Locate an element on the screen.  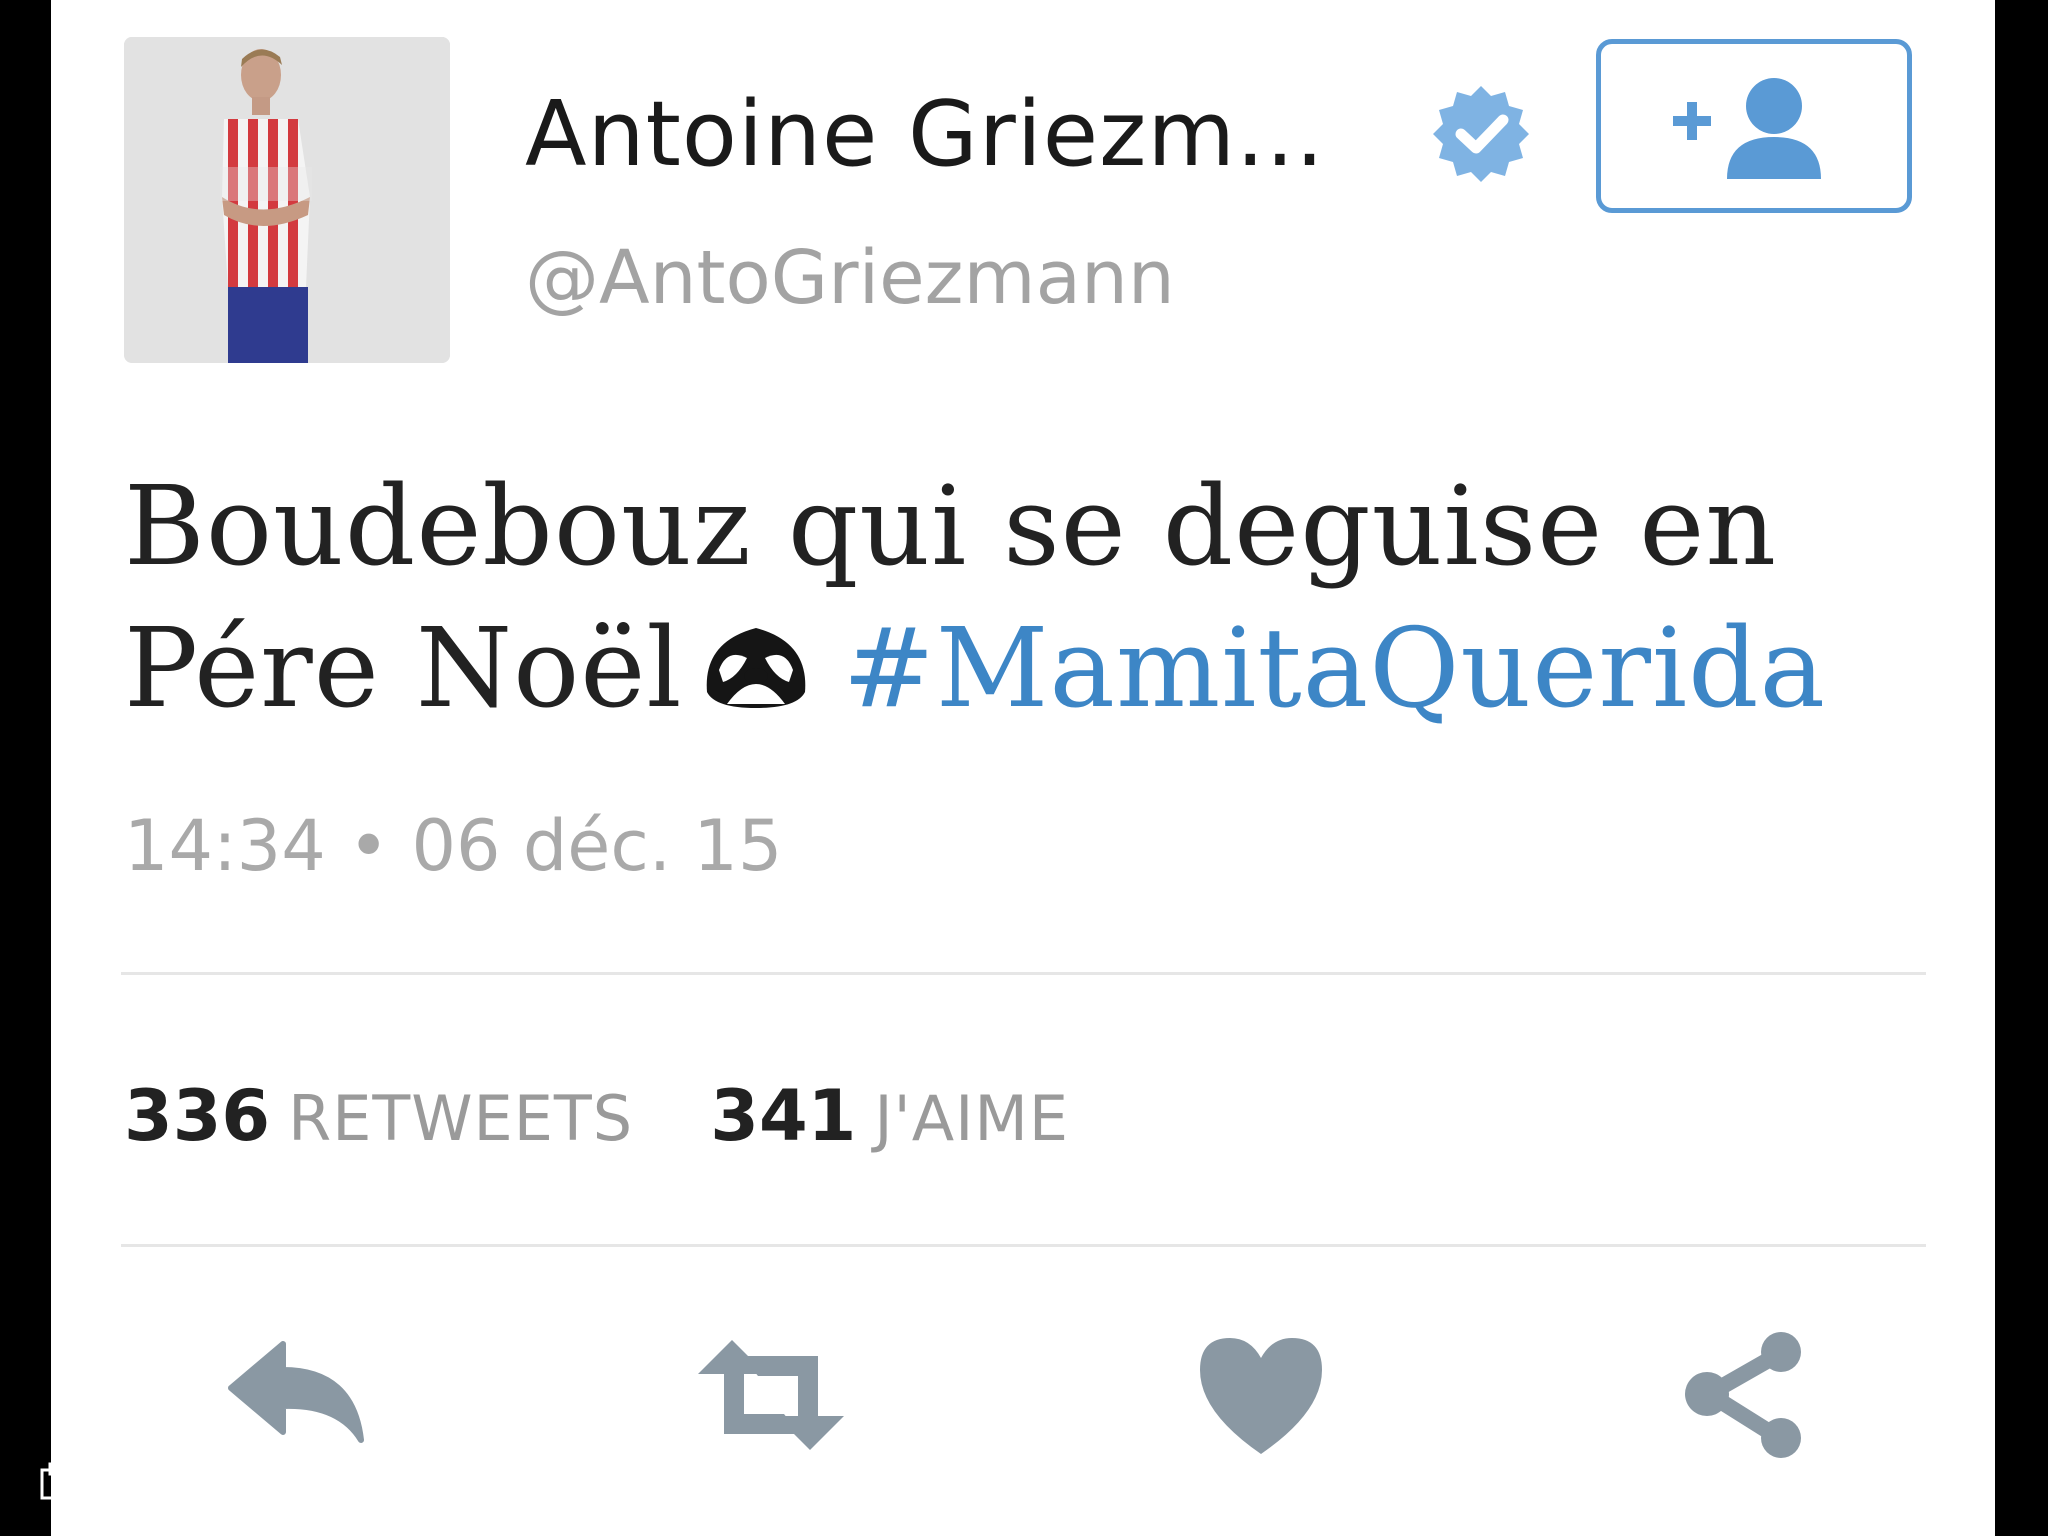
user-handle: @AntoGriezmann is located at coordinates (850, 278).